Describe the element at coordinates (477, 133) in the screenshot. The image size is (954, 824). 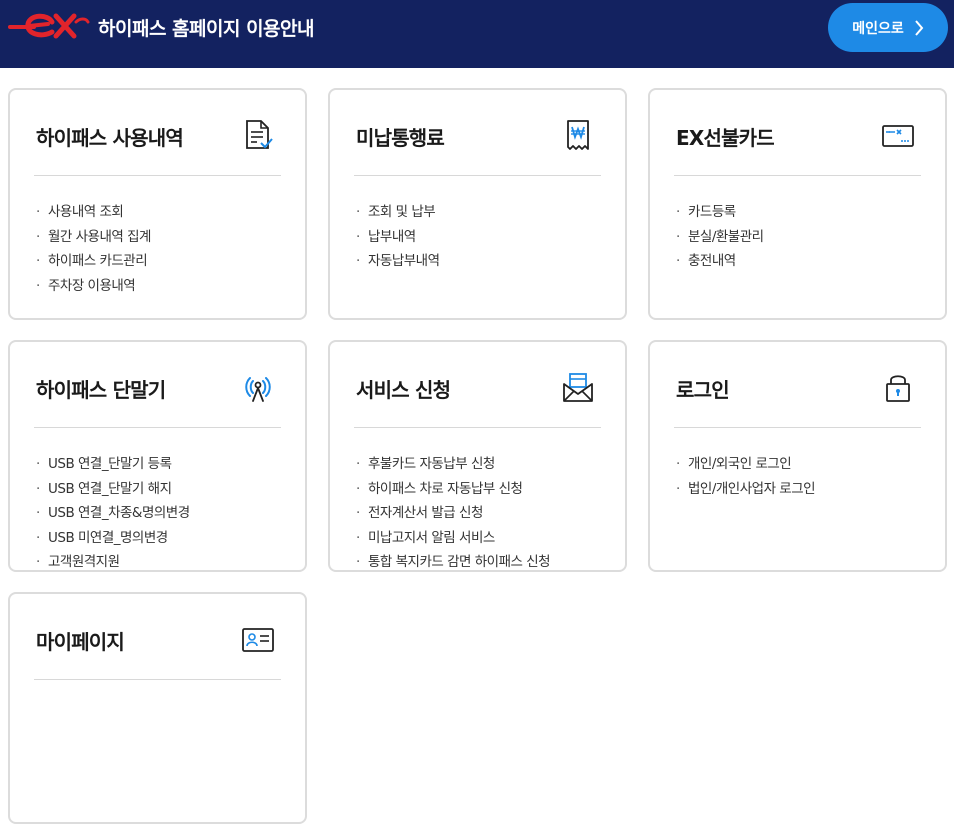
I see `card-header: 미납통행료` at that location.